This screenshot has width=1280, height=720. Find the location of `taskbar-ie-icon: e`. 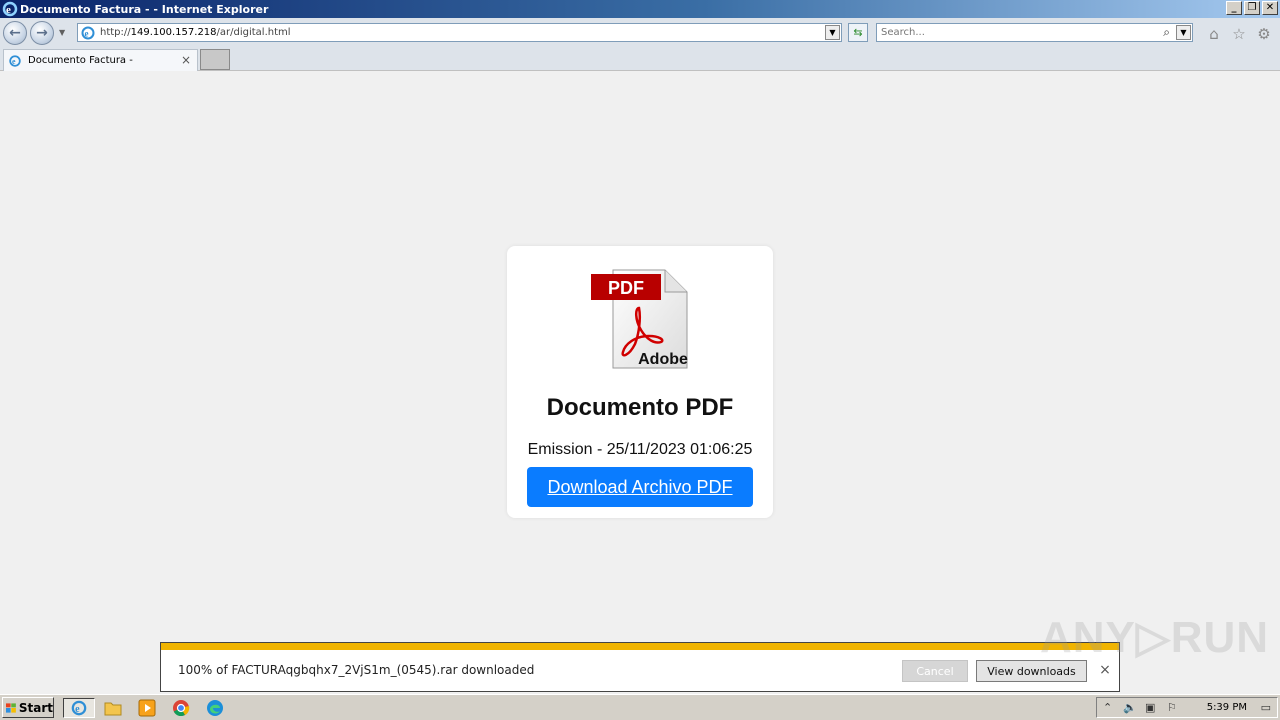

taskbar-ie-icon: e is located at coordinates (79, 708).